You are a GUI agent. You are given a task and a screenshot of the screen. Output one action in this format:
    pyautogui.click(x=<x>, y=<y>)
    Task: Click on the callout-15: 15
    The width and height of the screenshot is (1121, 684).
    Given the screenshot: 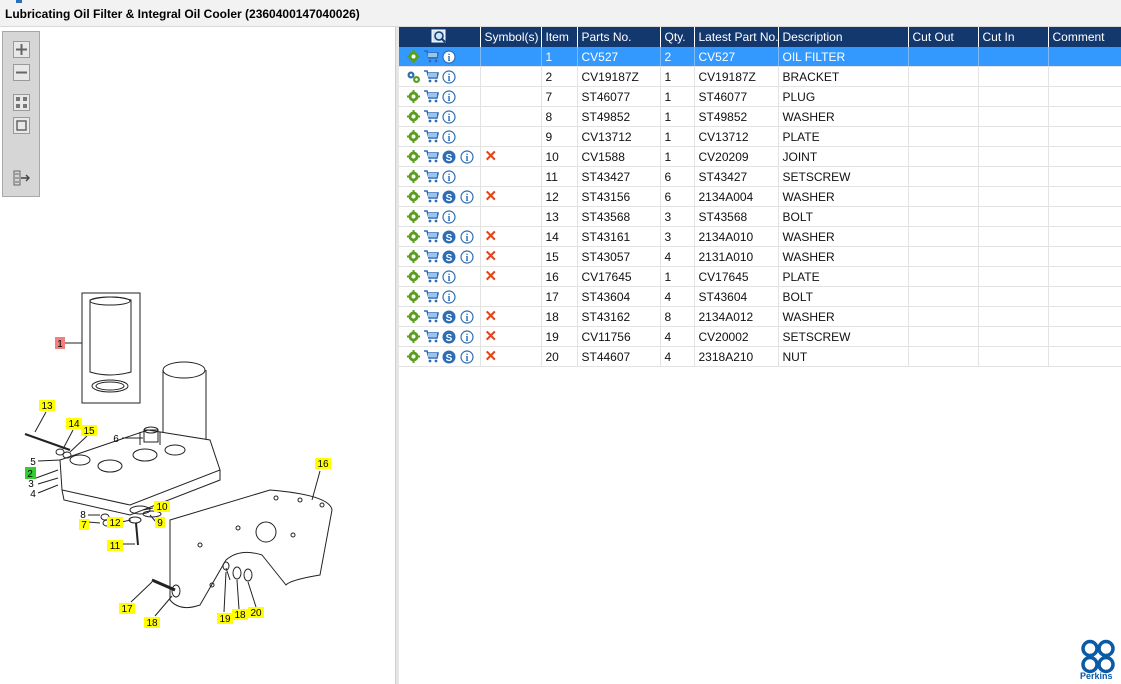 What is the action you would take?
    pyautogui.click(x=89, y=431)
    